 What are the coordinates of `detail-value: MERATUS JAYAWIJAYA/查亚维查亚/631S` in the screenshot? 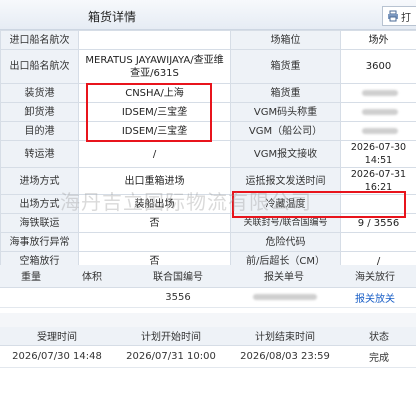 It's located at (154, 66).